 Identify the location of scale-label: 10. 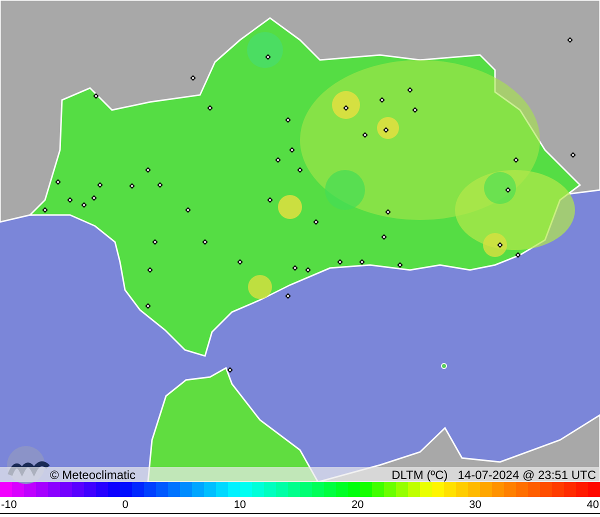
(240, 505).